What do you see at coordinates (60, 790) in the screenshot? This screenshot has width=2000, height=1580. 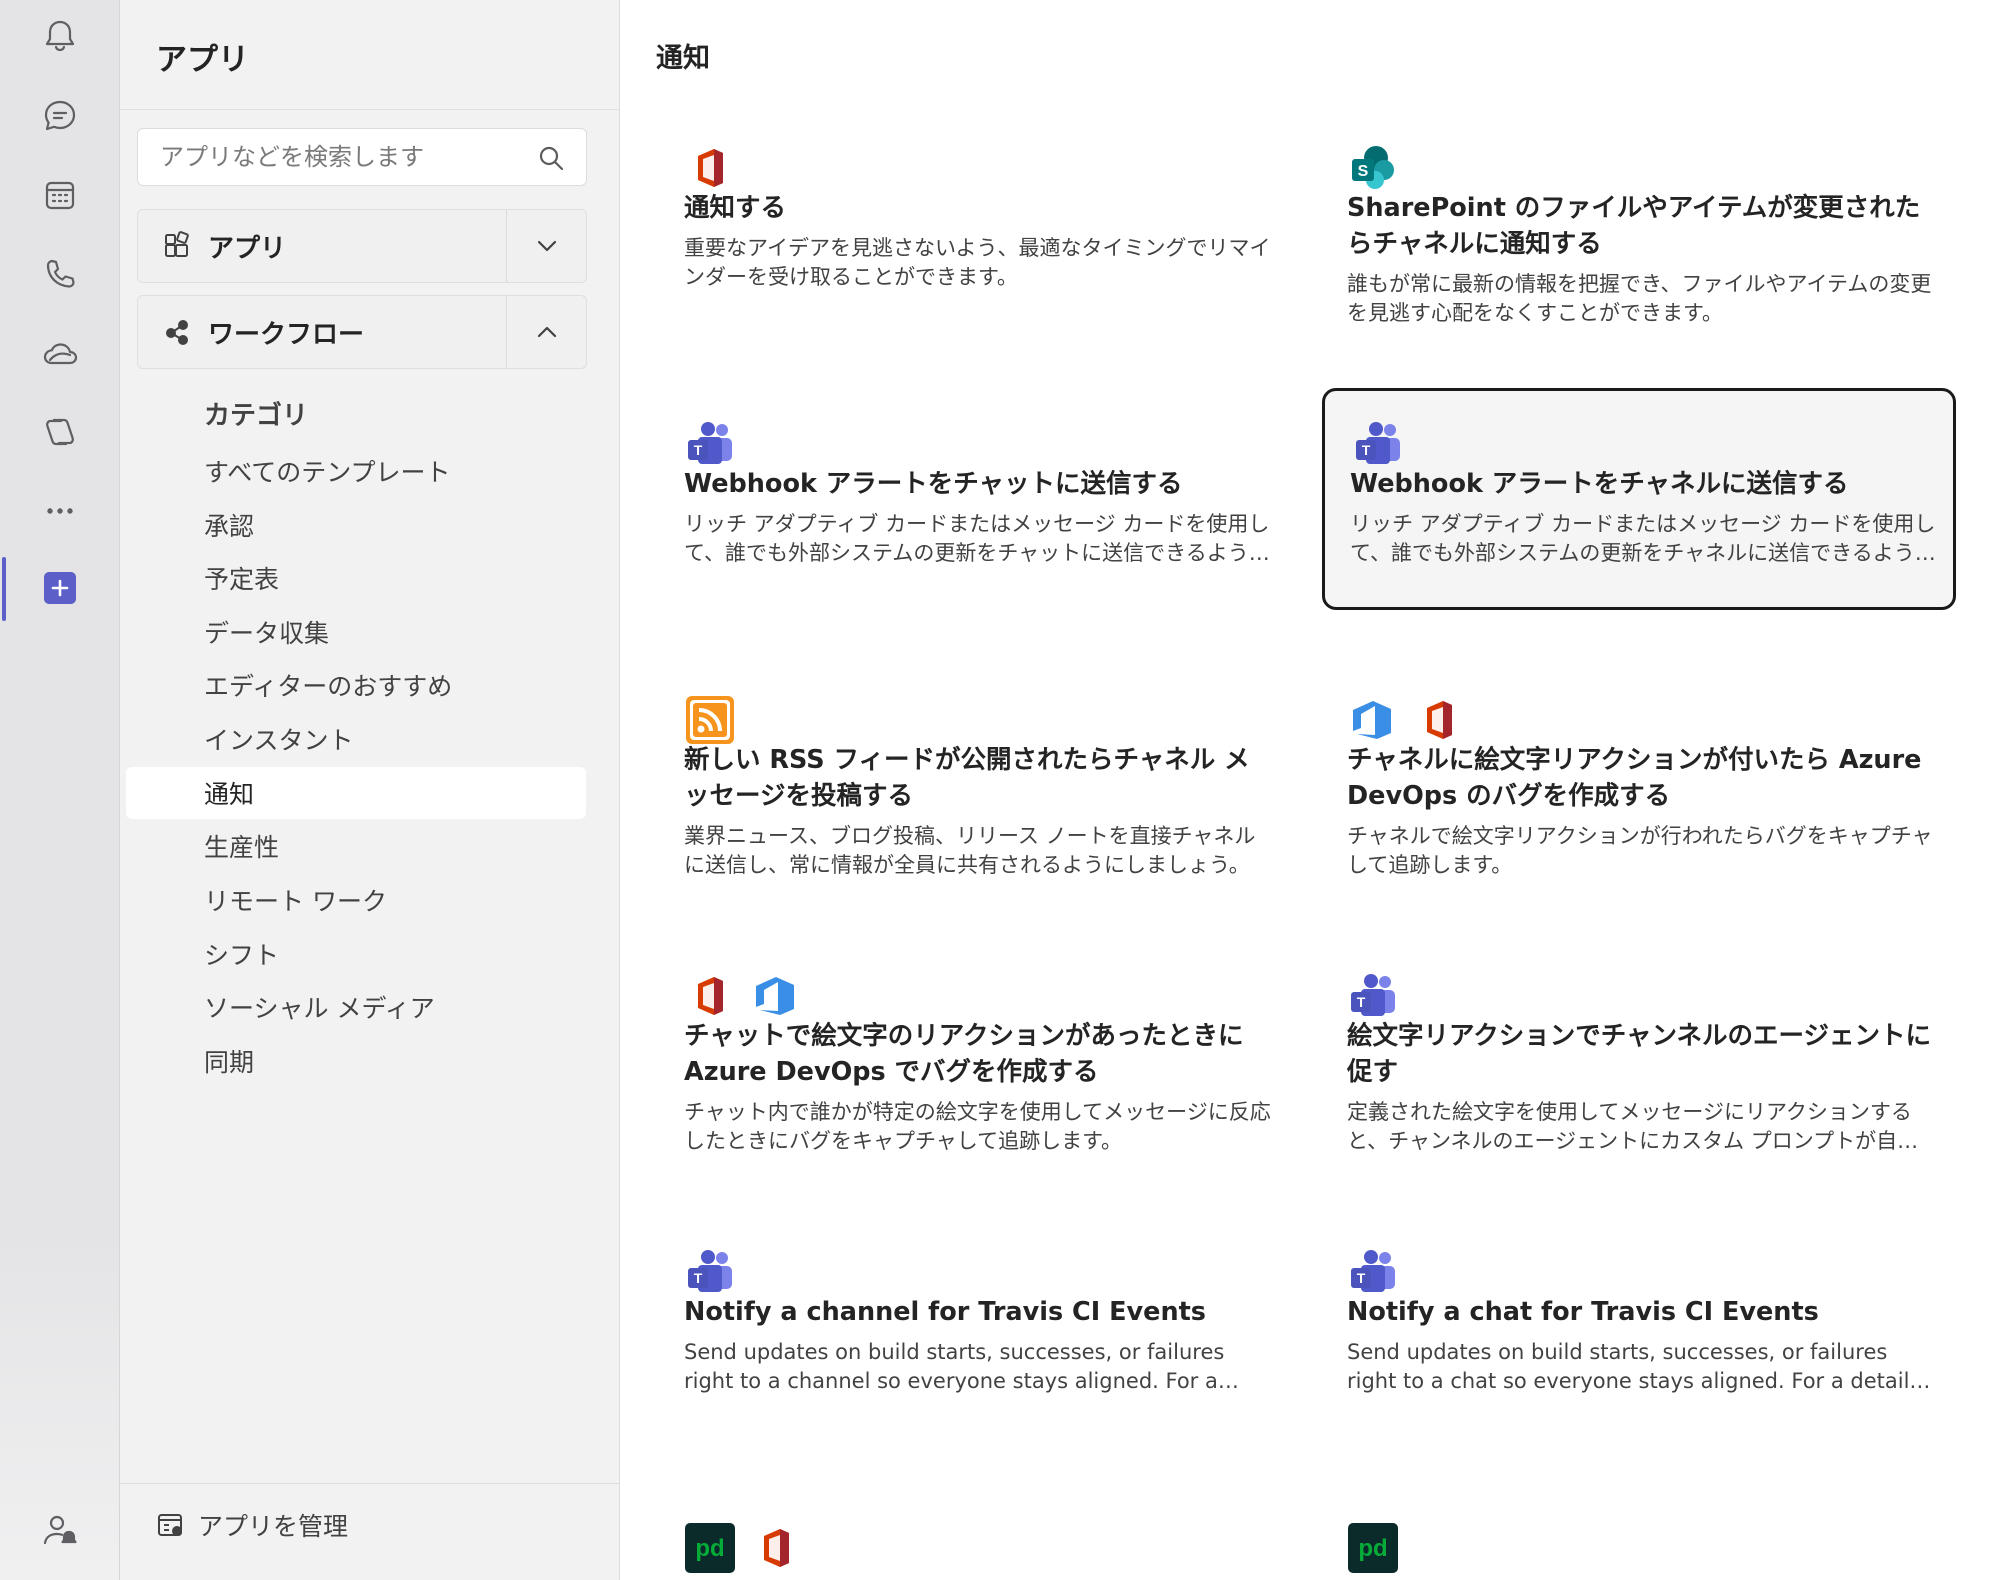 I see `app-rail` at bounding box center [60, 790].